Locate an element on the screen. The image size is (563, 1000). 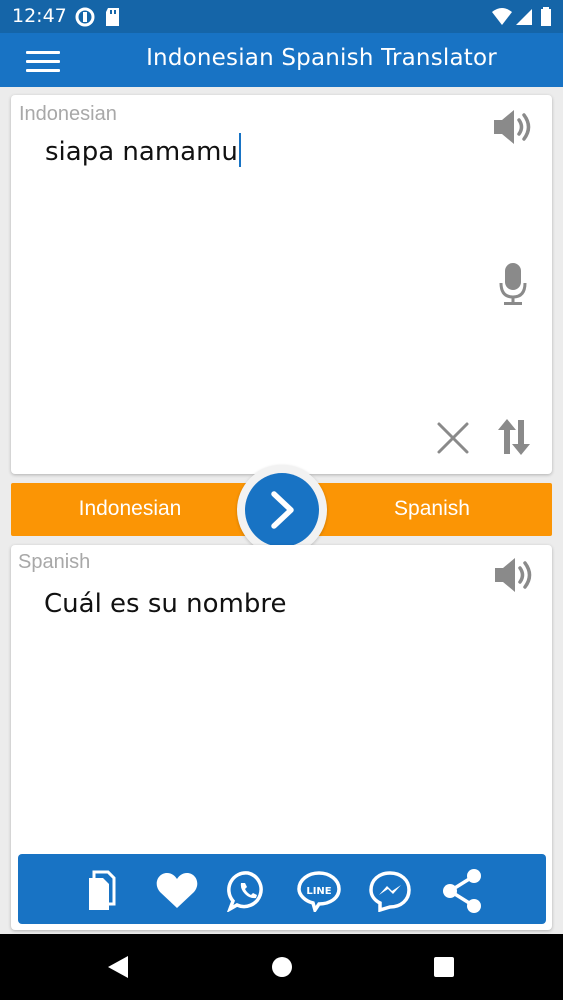
copy-icon is located at coordinates (105, 890).